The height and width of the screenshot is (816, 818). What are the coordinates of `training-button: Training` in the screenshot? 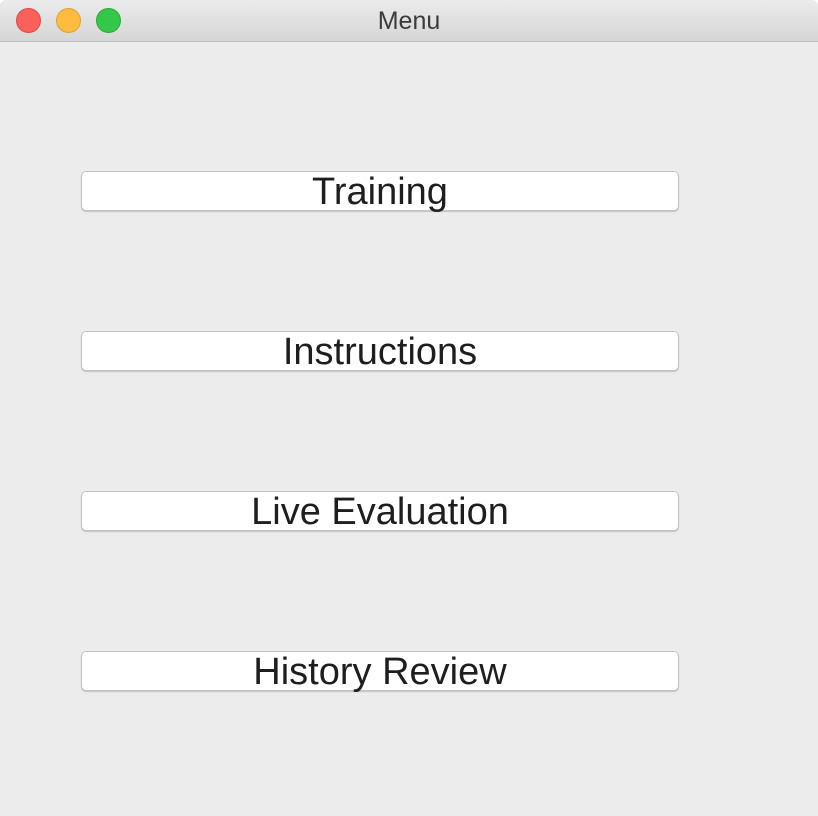 It's located at (380, 191).